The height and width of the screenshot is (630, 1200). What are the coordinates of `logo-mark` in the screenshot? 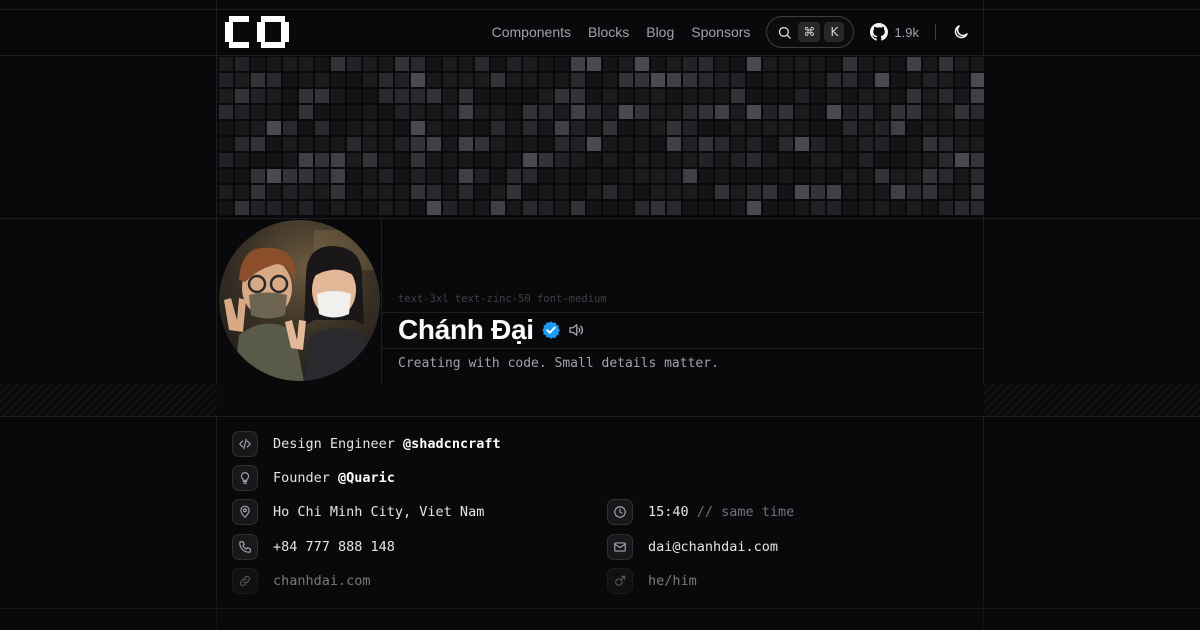 It's located at (257, 32).